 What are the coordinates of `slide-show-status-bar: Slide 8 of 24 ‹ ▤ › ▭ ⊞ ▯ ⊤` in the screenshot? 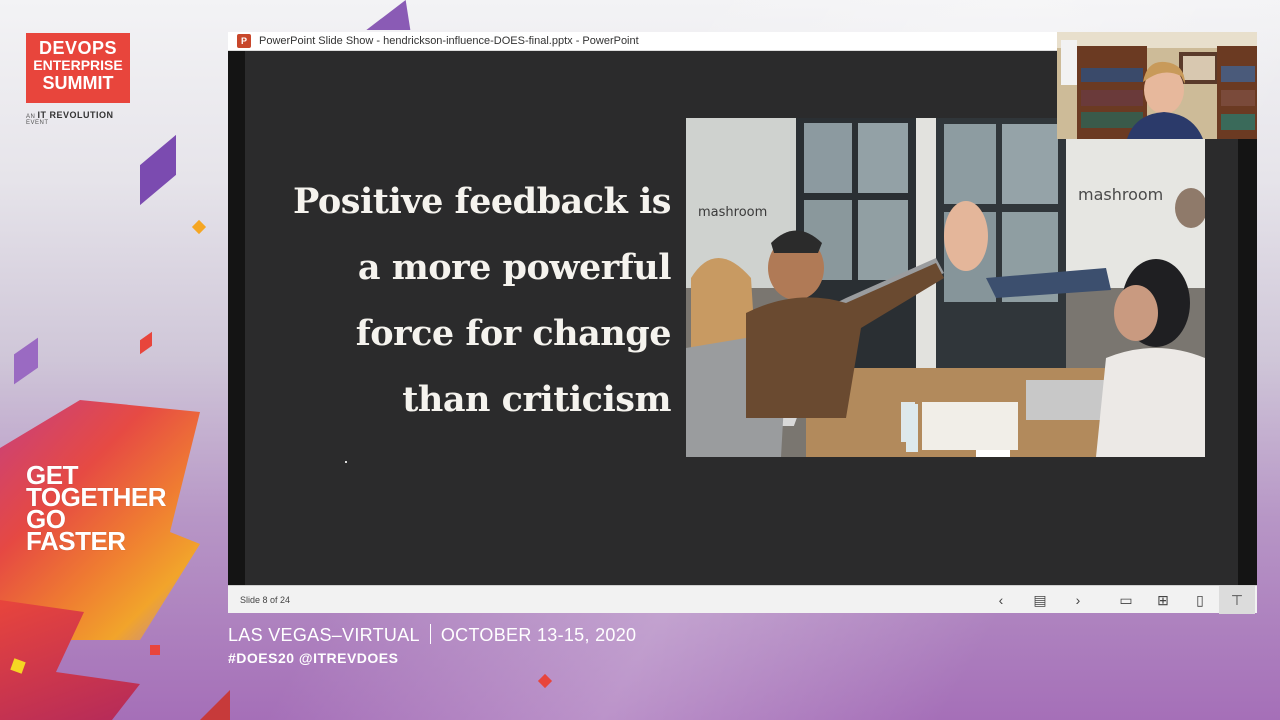 It's located at (742, 599).